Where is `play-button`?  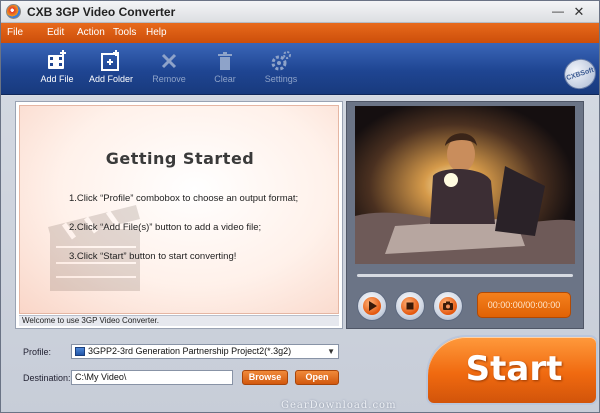
play-button is located at coordinates (372, 306).